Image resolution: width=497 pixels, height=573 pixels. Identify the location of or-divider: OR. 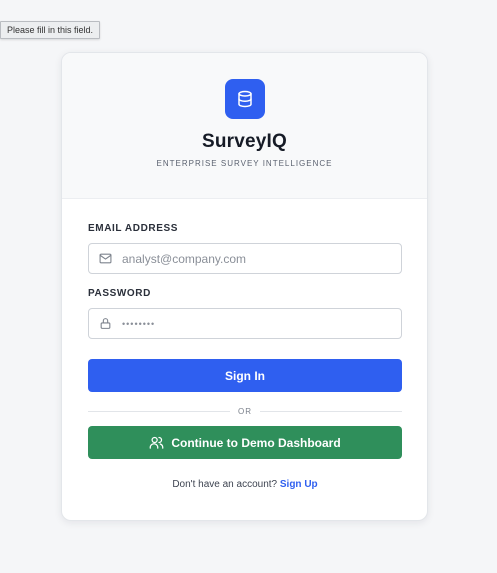
(245, 411).